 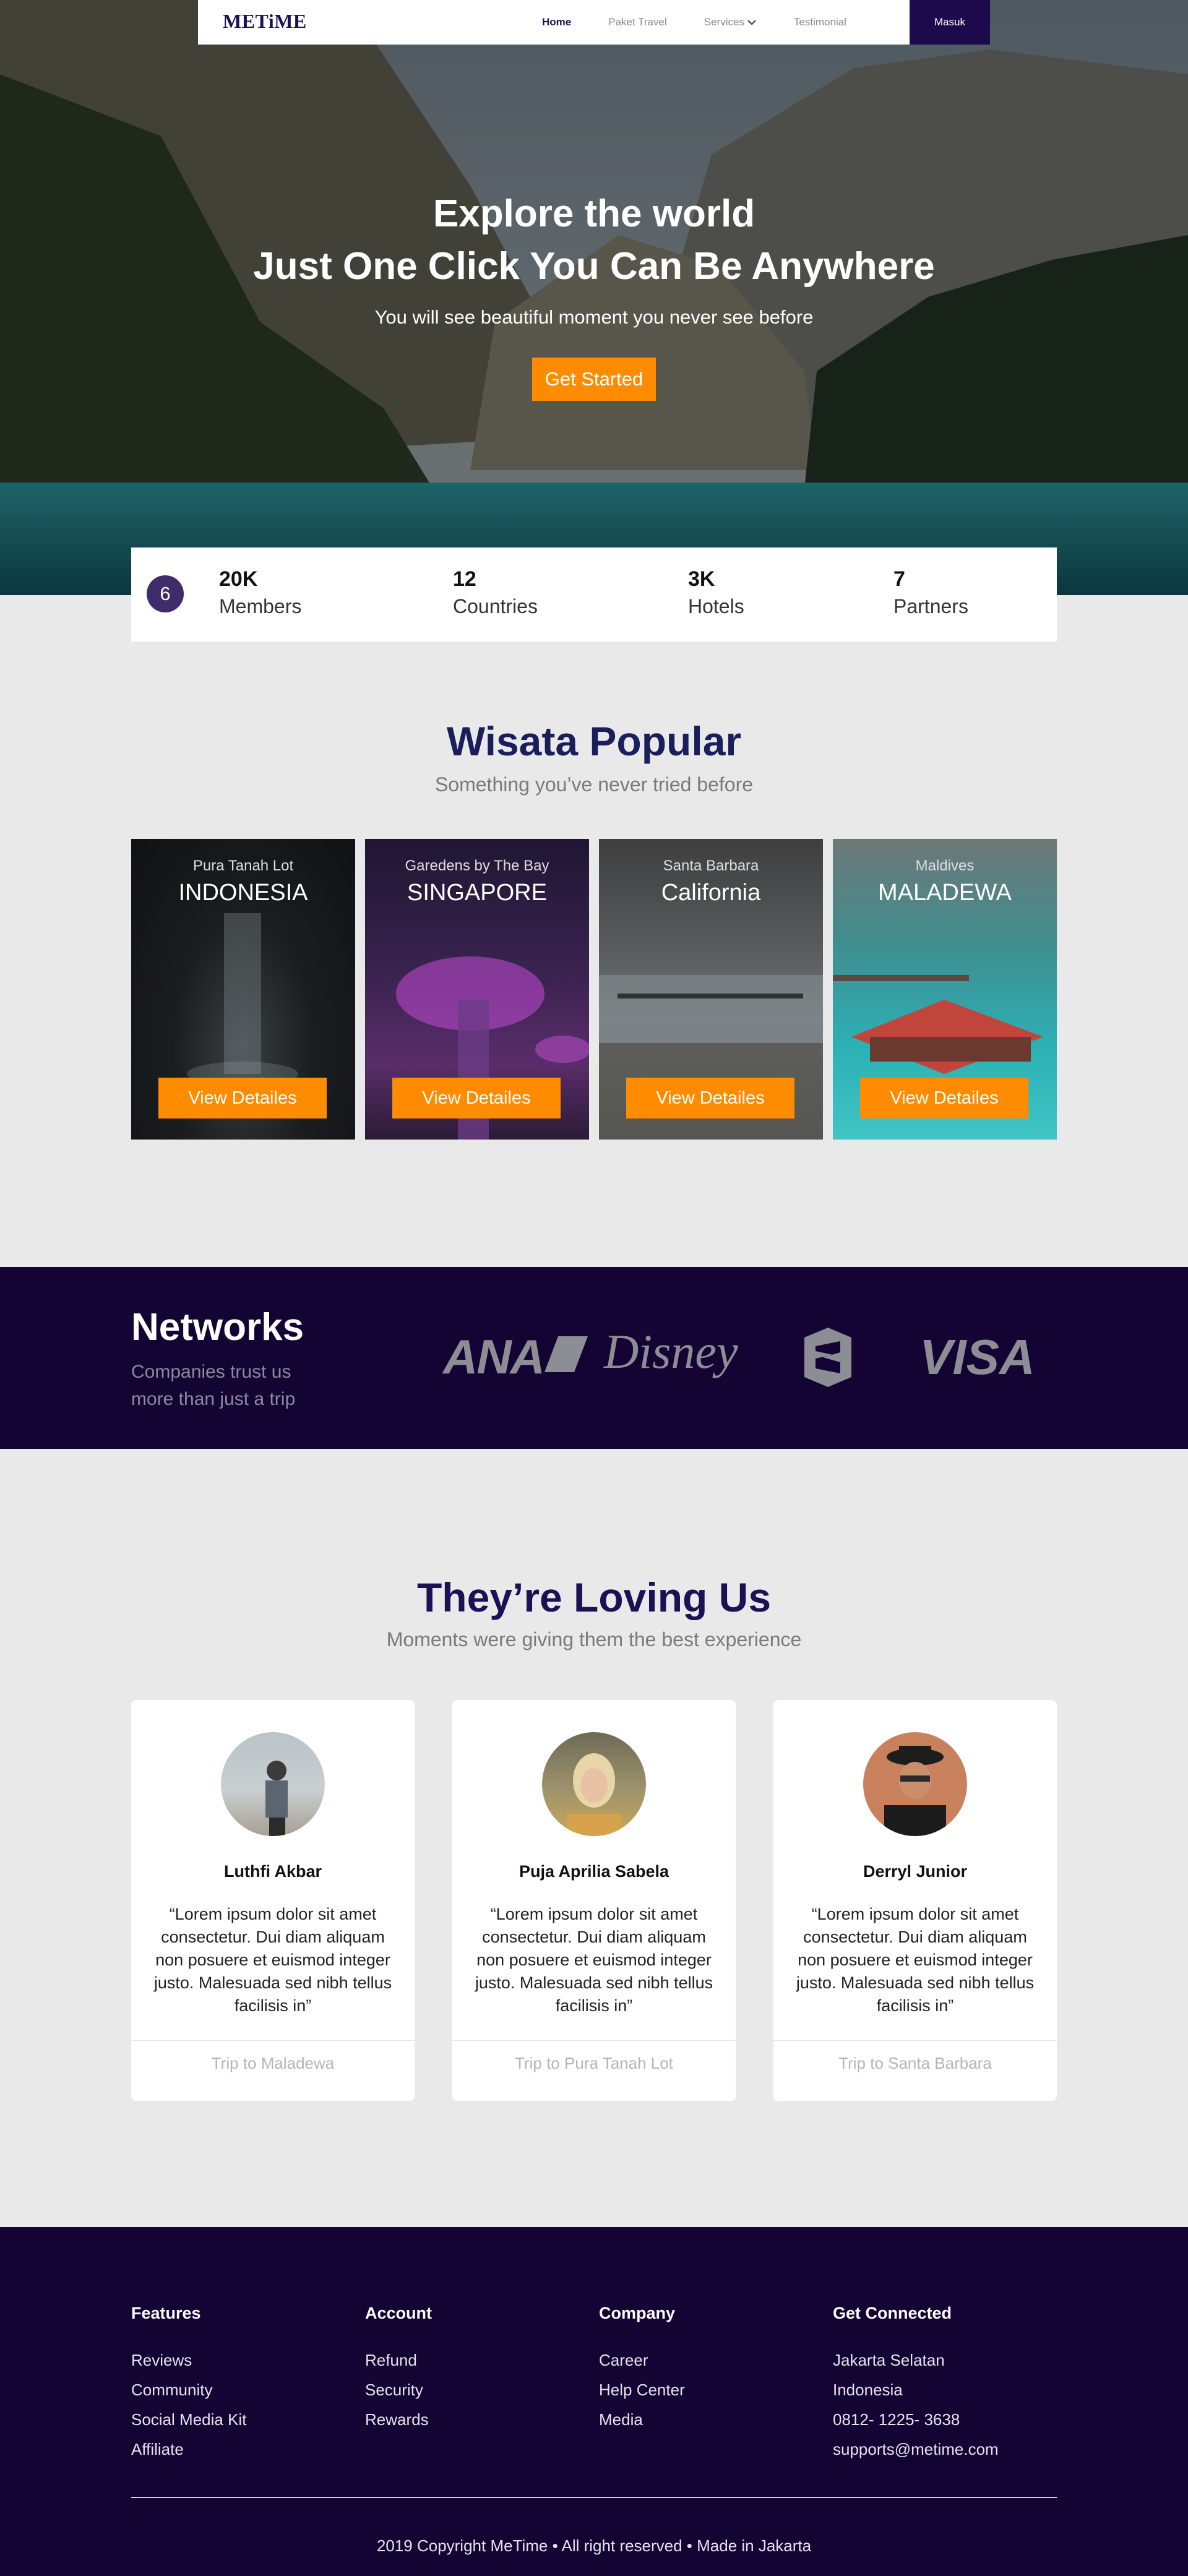 I want to click on destination-place: Maldives, so click(x=945, y=865).